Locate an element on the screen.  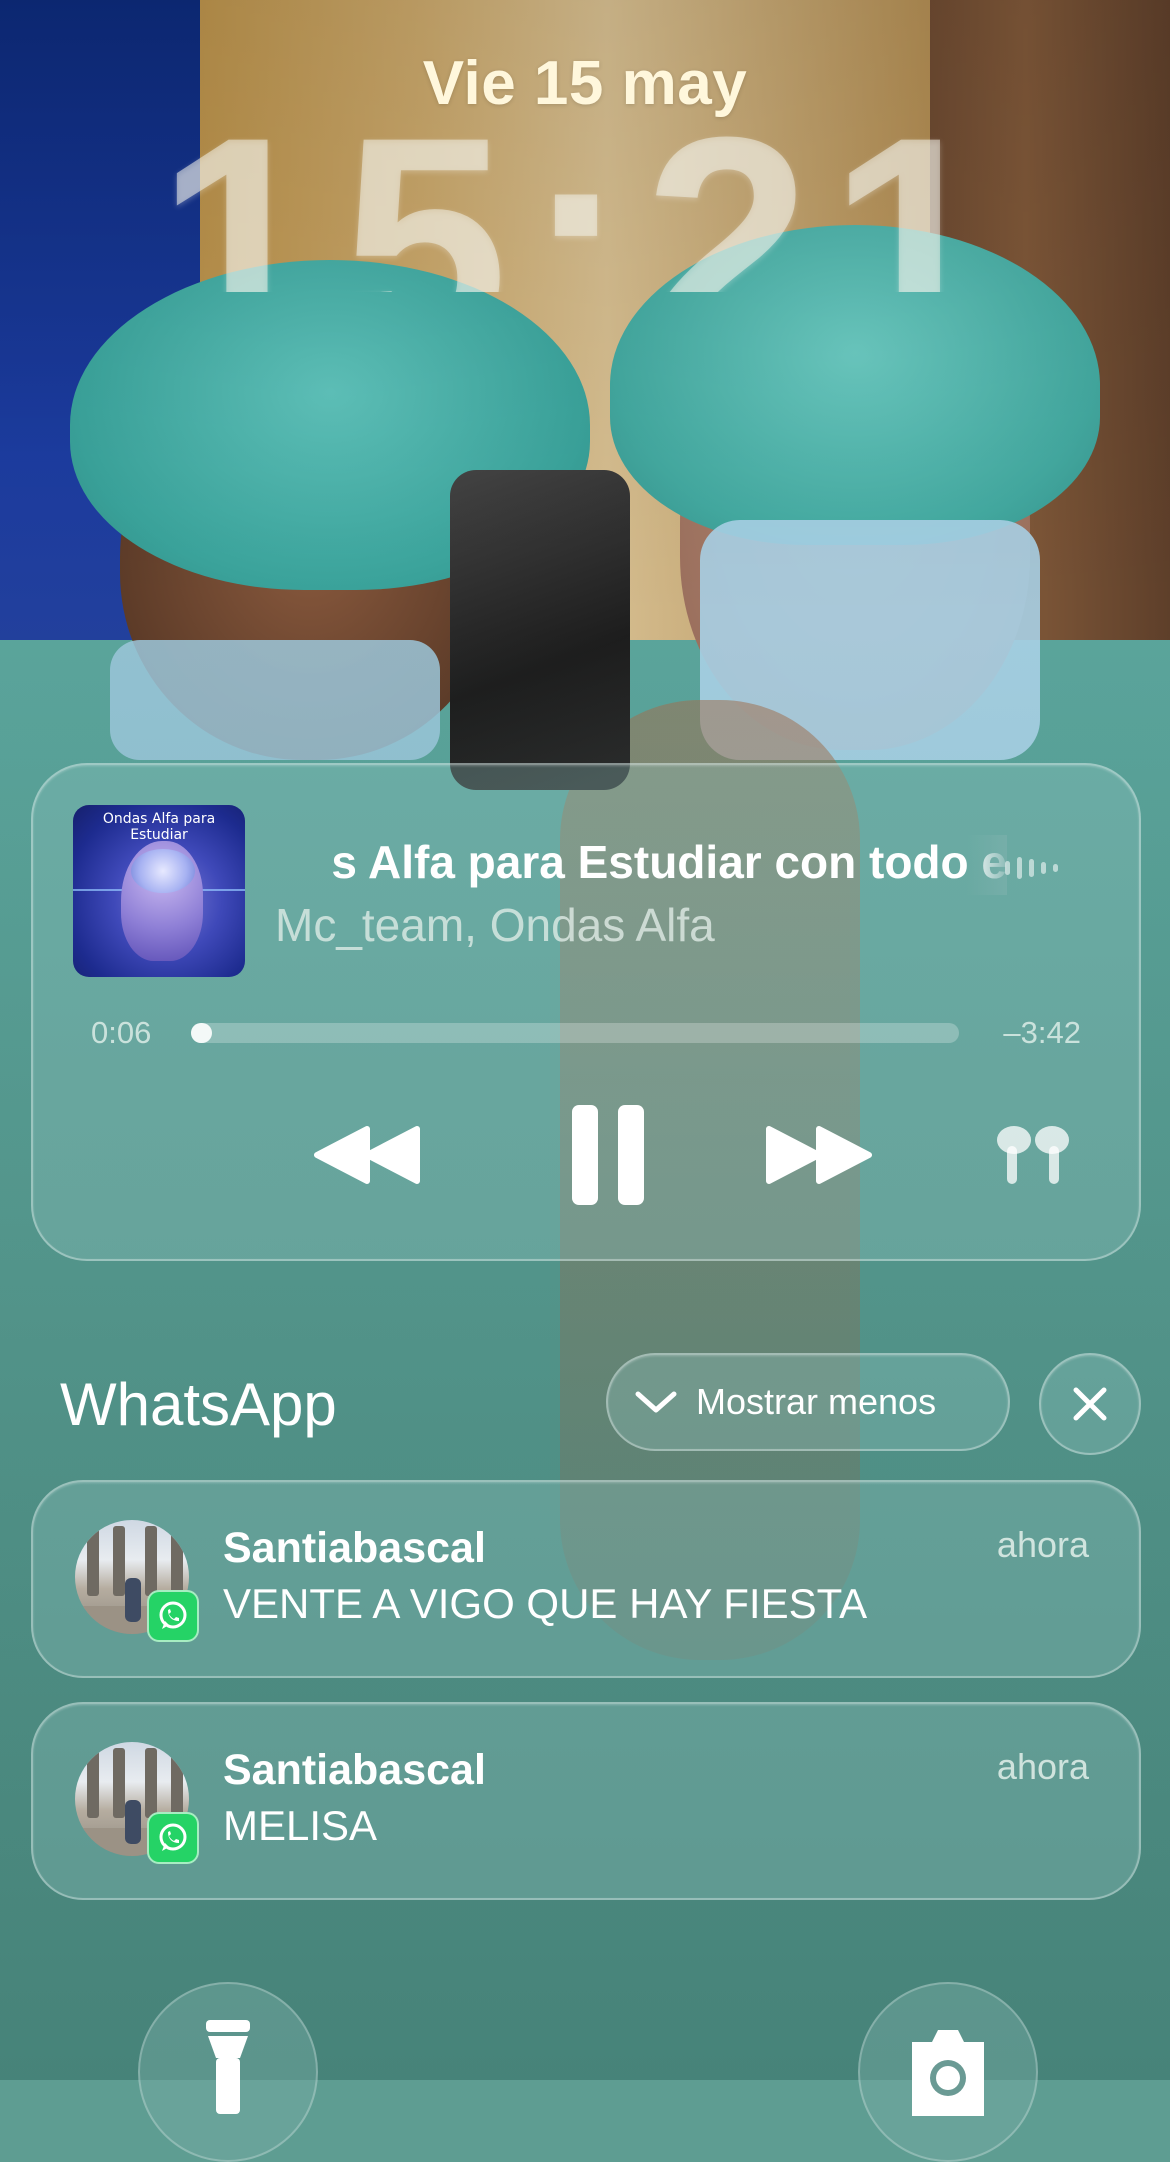
track-title-container: s Alfa para Estudiar con todo e is located at coordinates (651, 865).